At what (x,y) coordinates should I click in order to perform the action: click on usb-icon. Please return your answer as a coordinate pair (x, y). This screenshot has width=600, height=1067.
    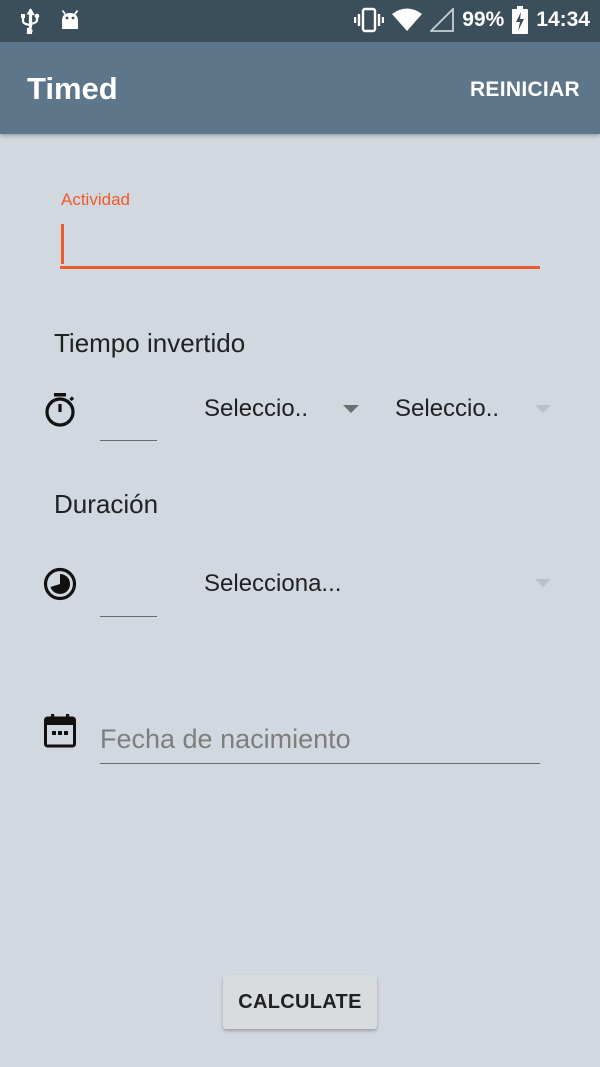
    Looking at the image, I should click on (30, 21).